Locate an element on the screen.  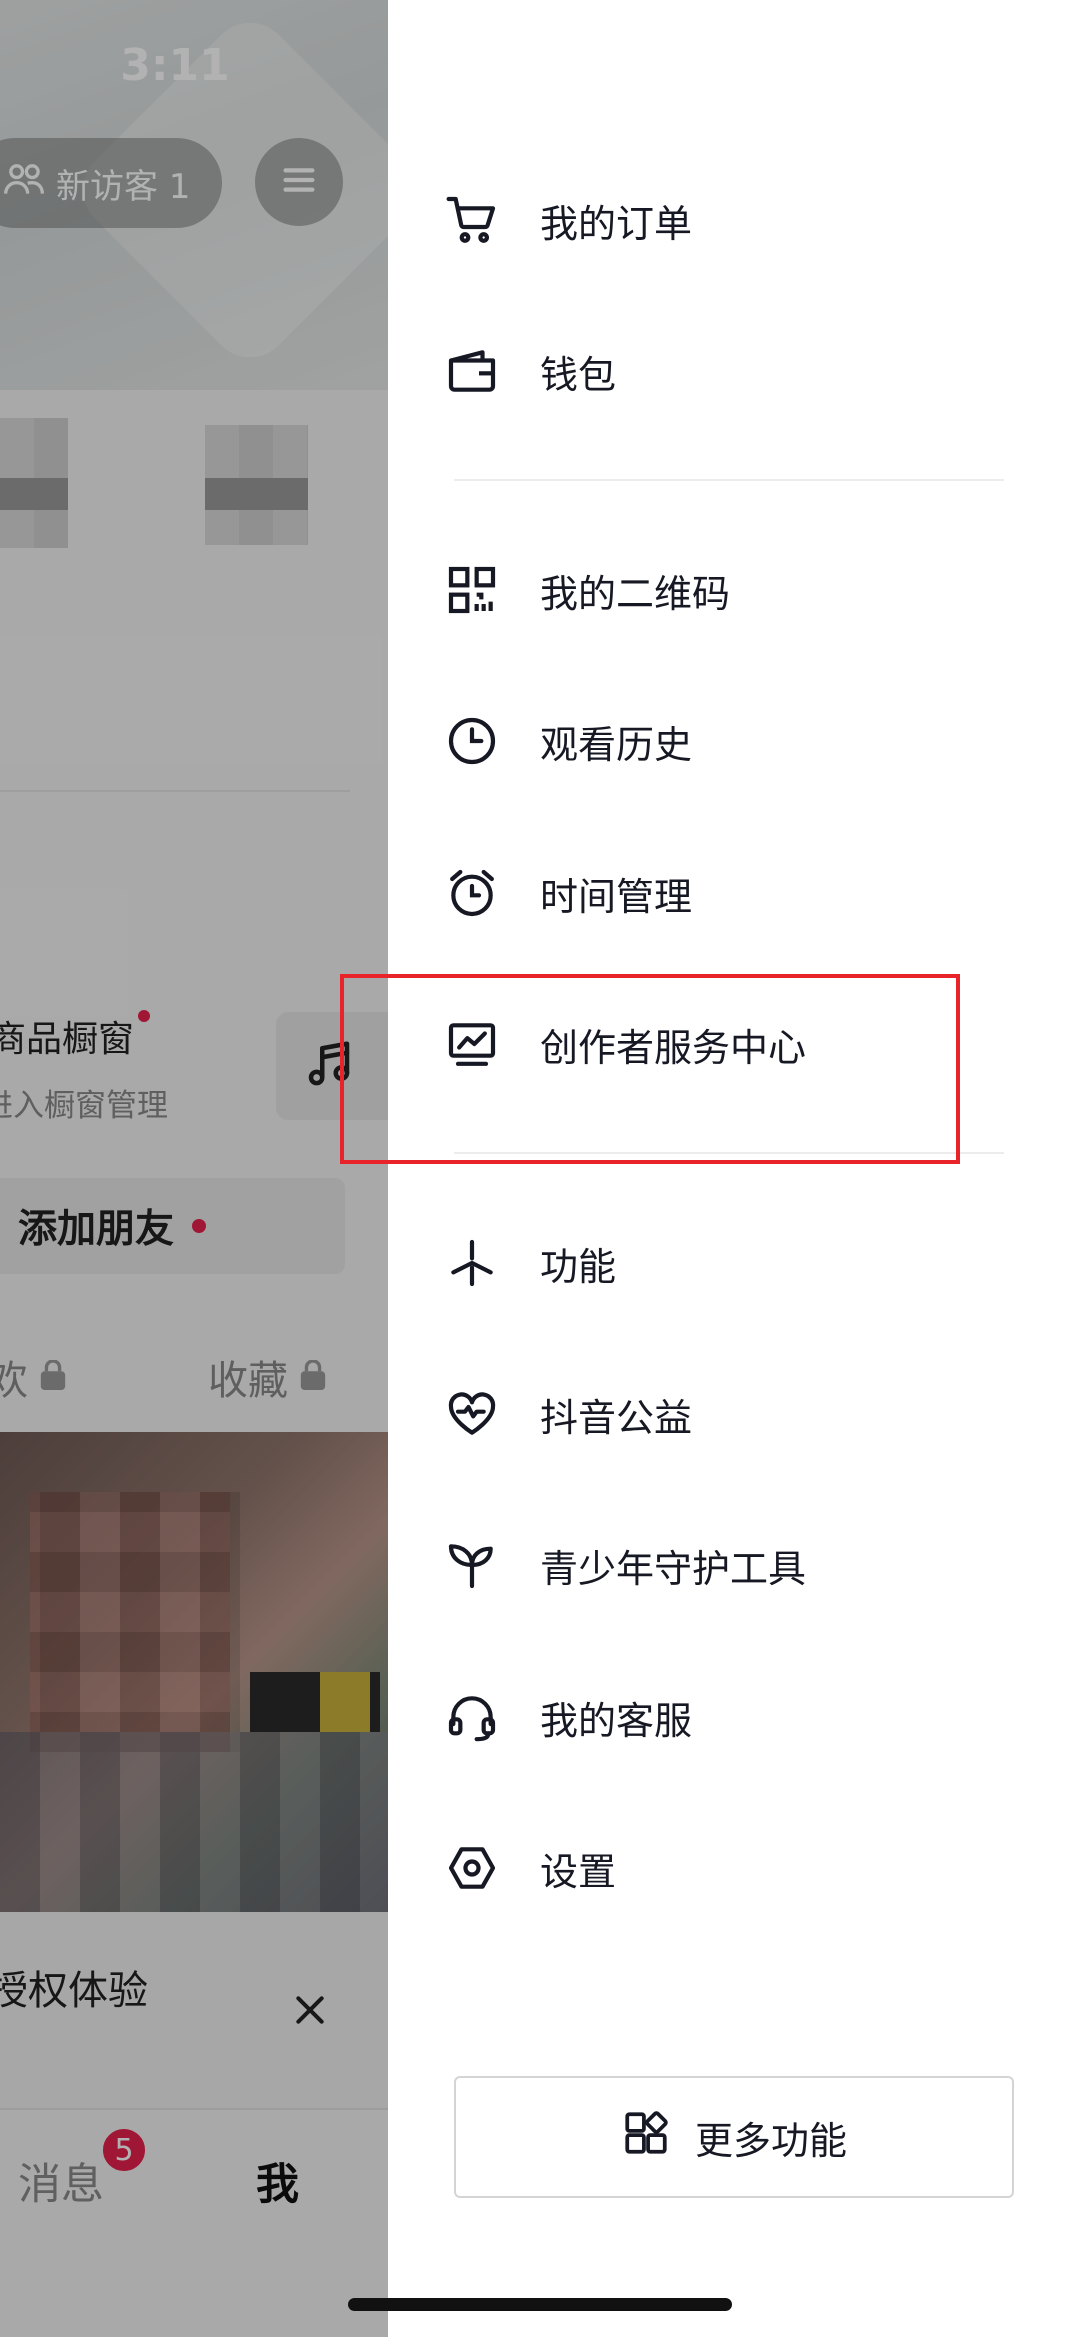
grid-apps-icon is located at coordinates (646, 2137).